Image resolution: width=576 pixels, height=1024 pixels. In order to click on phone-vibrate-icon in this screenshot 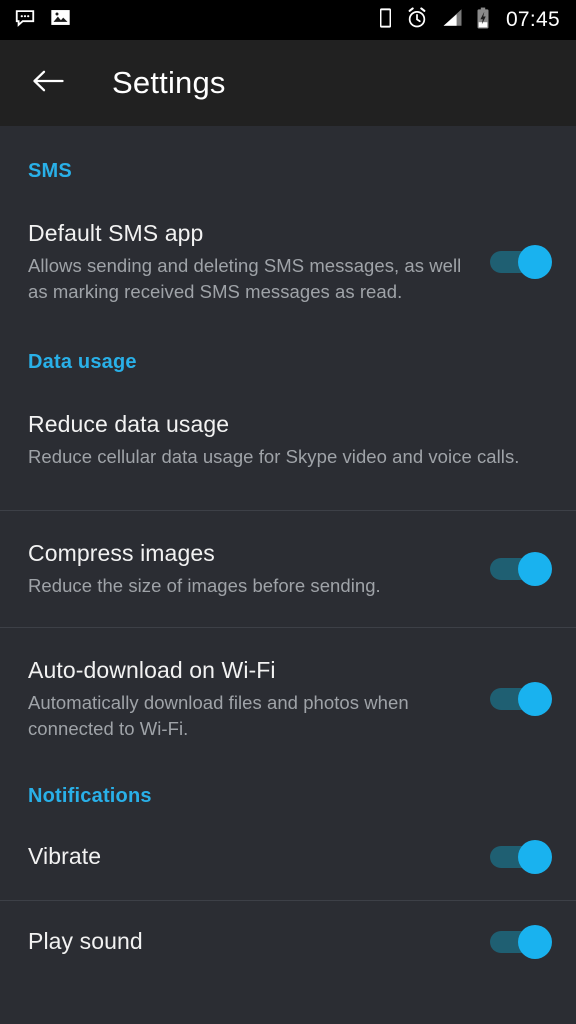, I will do `click(385, 20)`.